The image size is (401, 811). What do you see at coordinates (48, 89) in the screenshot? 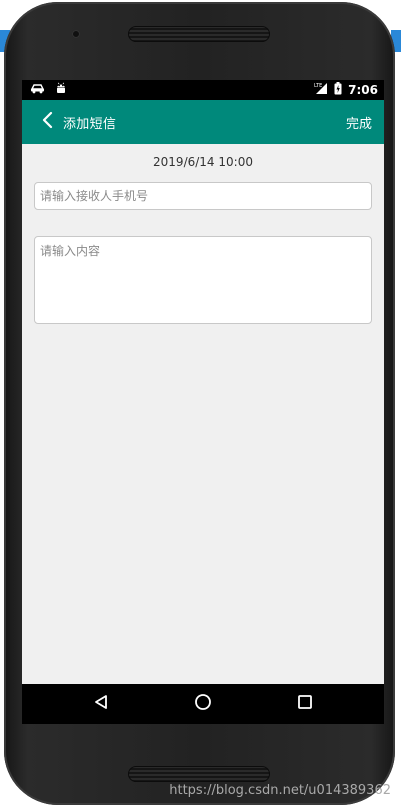
I see `status-bar-left` at bounding box center [48, 89].